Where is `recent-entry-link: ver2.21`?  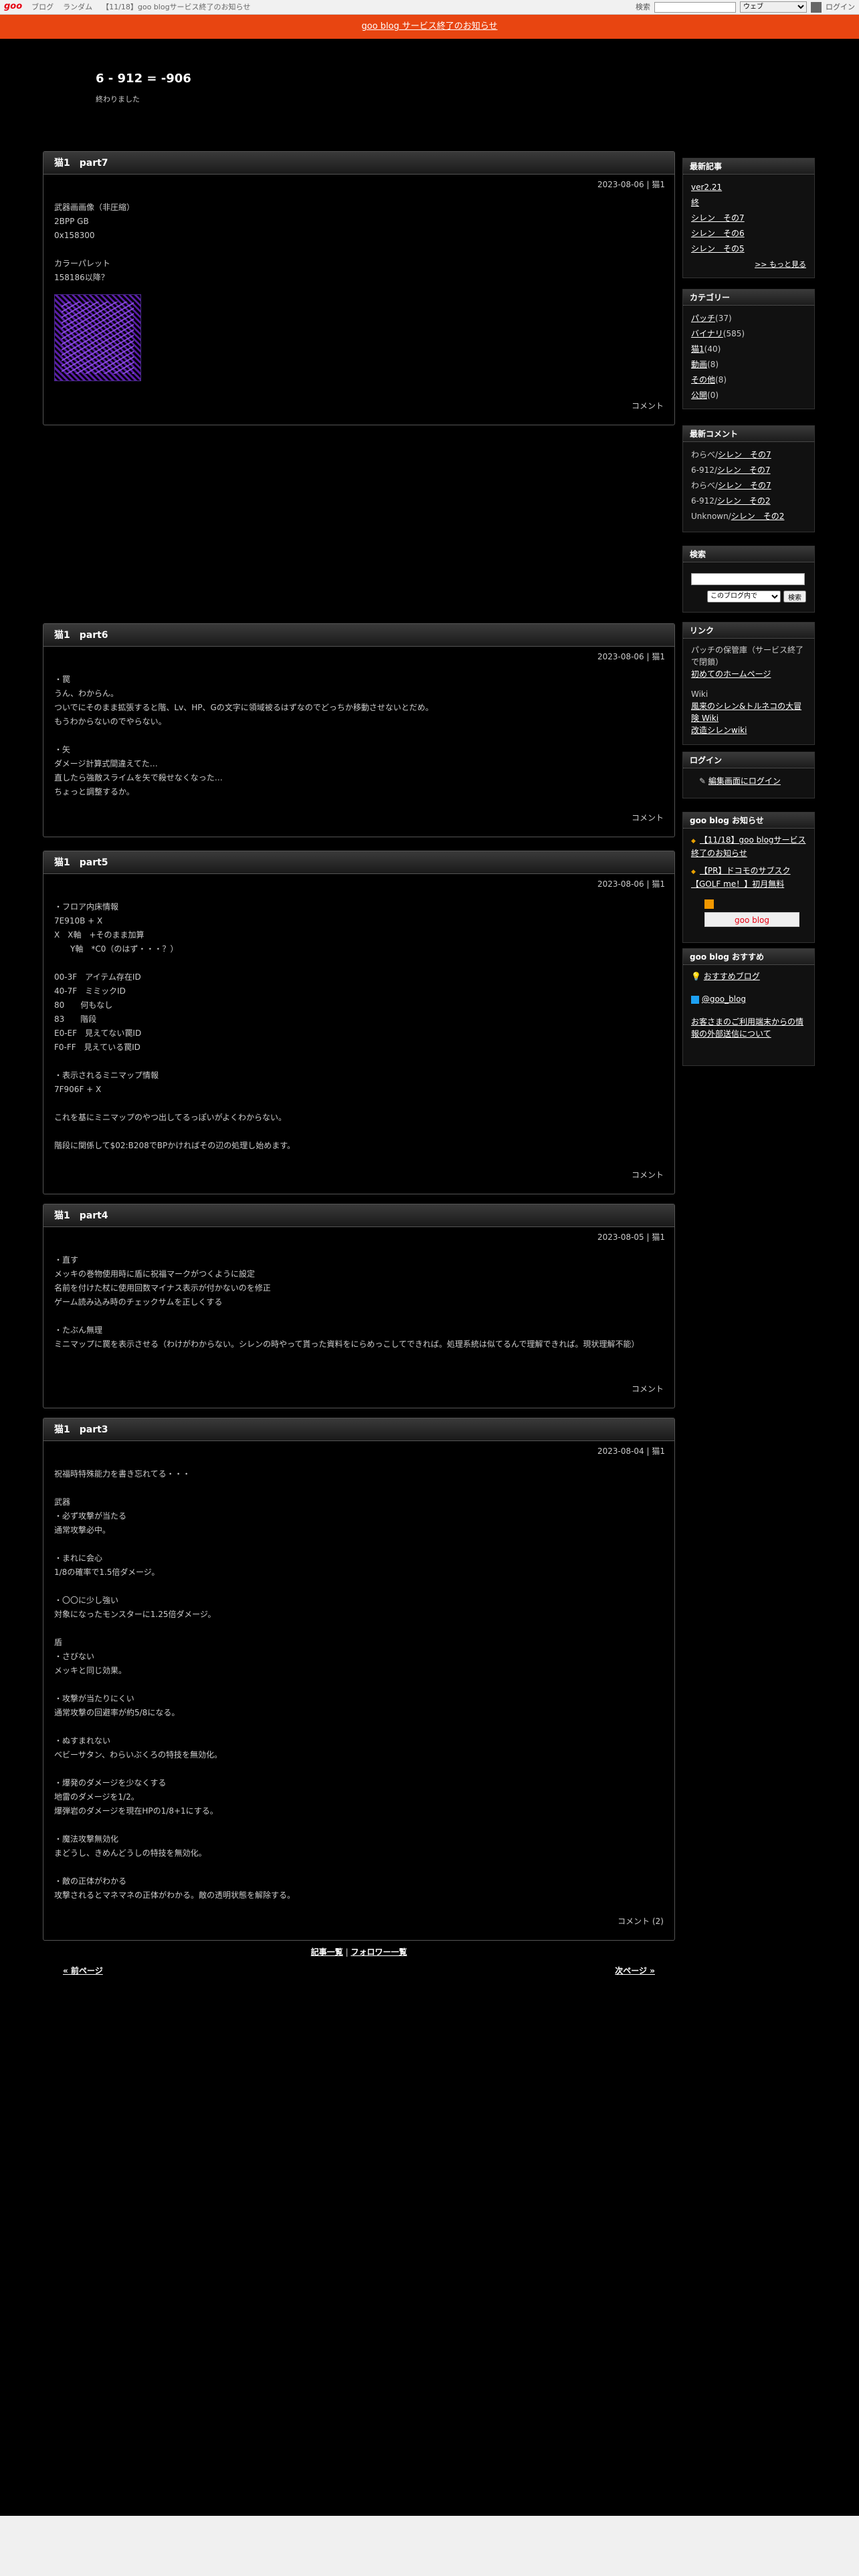
recent-entry-link: ver2.21 is located at coordinates (748, 187).